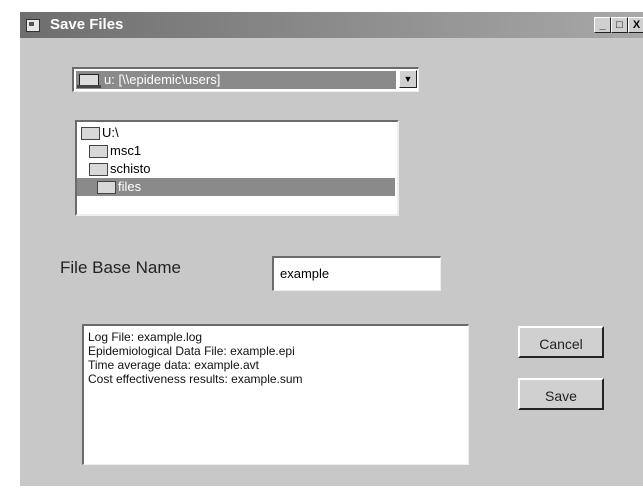 This screenshot has width=643, height=495. I want to click on file-base-name-input, so click(355, 273).